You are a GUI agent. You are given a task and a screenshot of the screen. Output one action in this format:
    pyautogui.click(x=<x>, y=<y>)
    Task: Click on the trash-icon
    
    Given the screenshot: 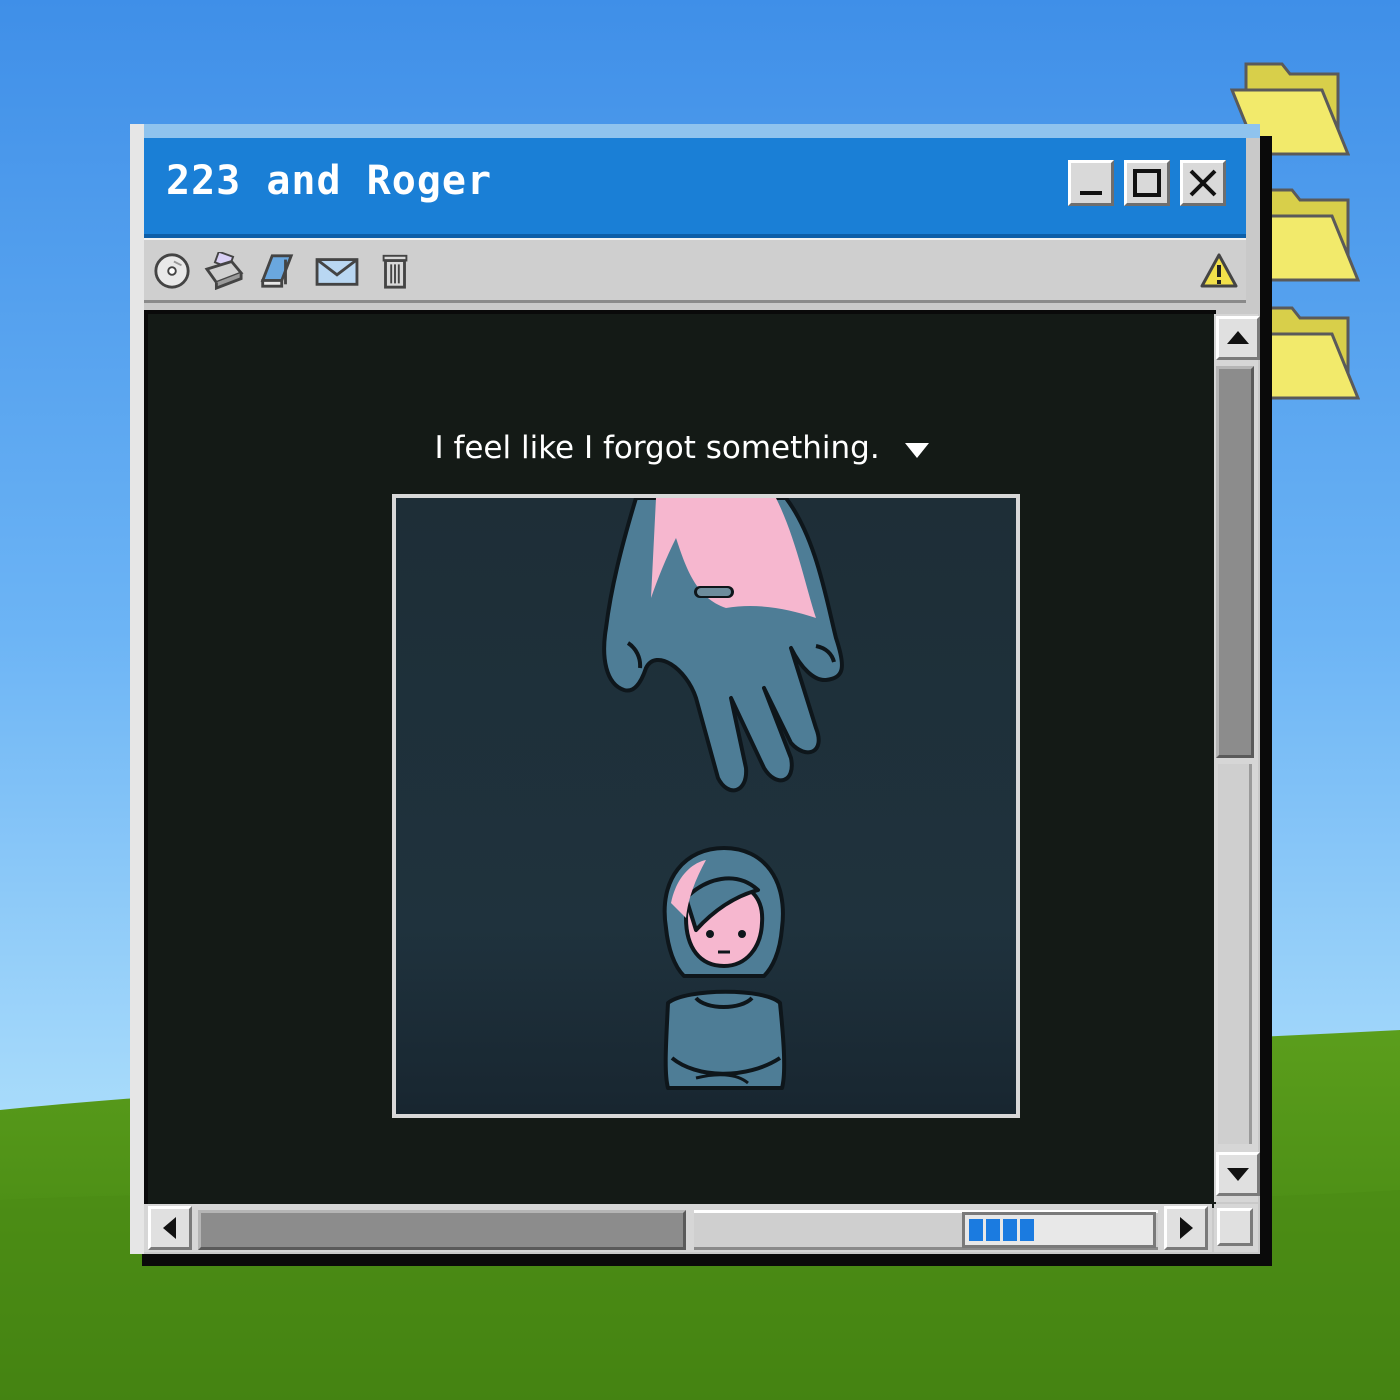 What is the action you would take?
    pyautogui.click(x=395, y=271)
    